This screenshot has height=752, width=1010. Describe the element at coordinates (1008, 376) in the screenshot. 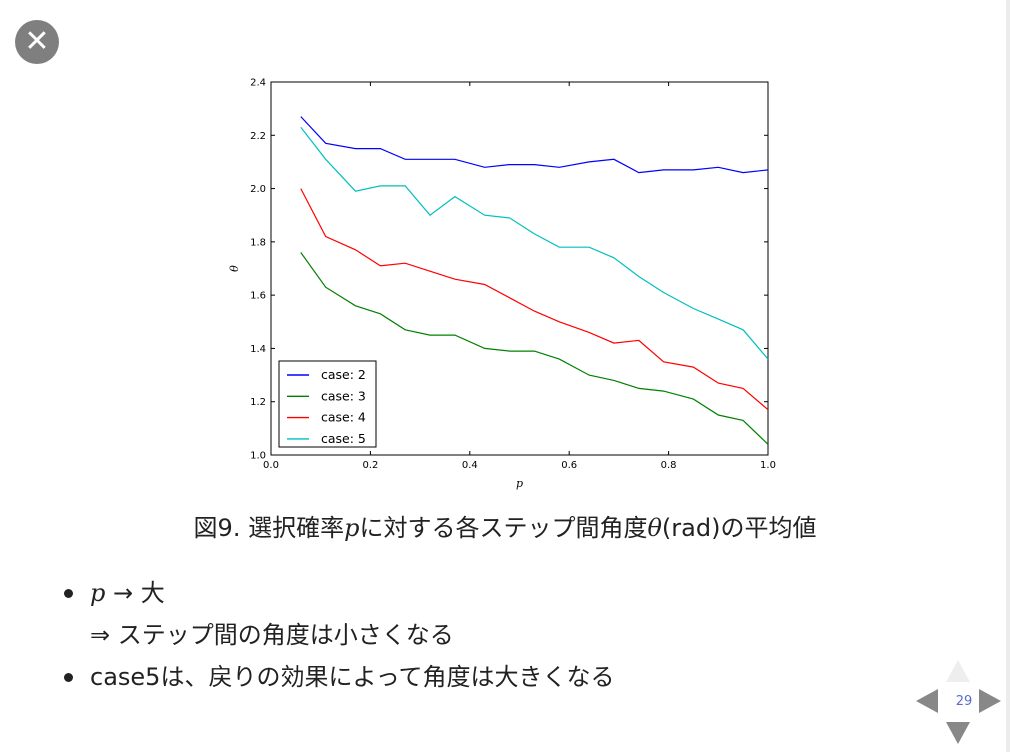

I see `scrollbar-edge` at that location.